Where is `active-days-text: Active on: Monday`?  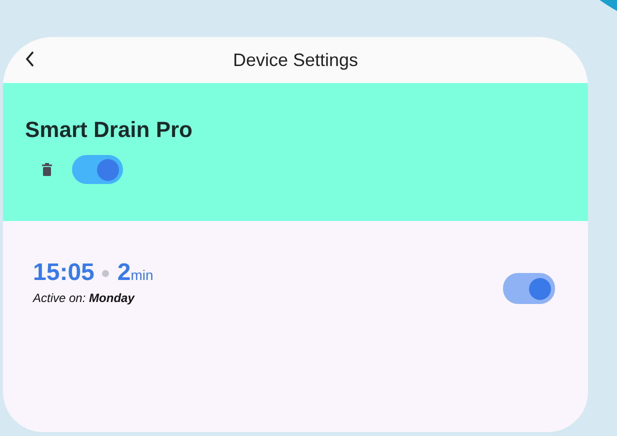
active-days-text: Active on: Monday is located at coordinates (84, 298).